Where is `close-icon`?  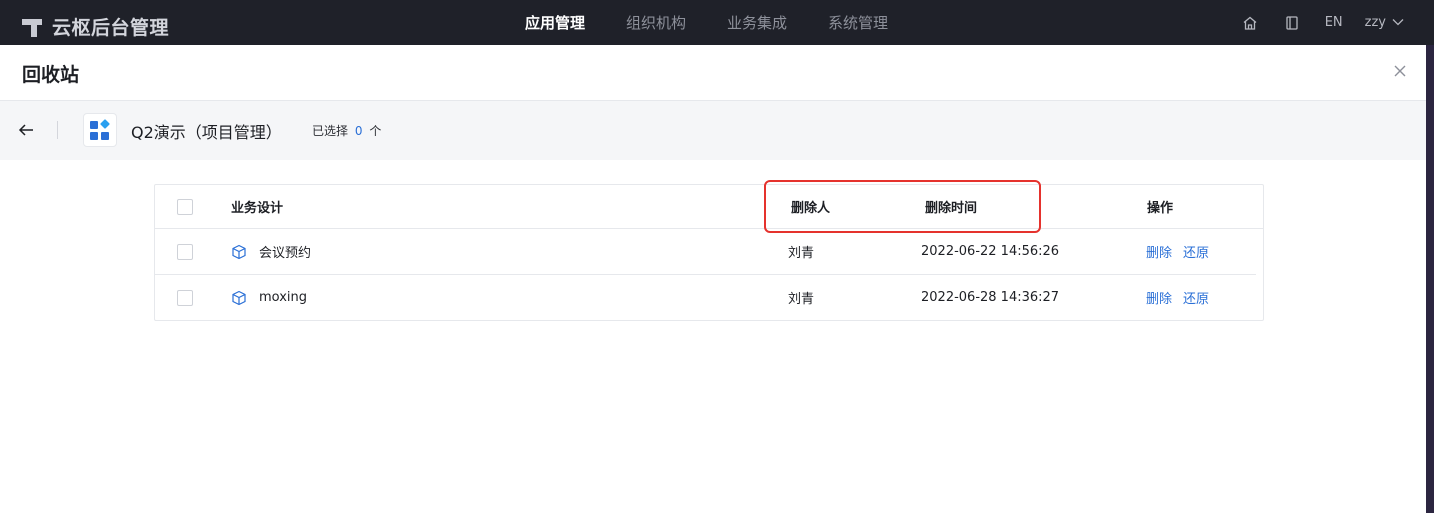 close-icon is located at coordinates (1400, 71).